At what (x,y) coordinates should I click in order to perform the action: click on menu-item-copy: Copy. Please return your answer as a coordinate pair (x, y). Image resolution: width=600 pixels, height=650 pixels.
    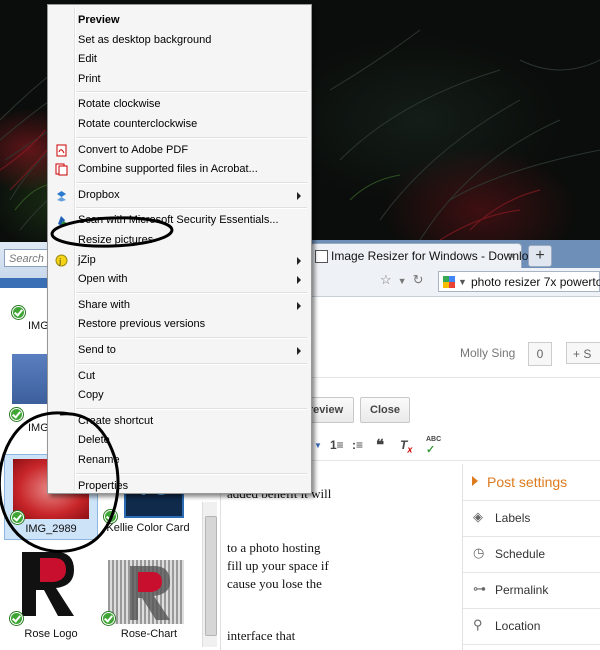
    Looking at the image, I should click on (179, 395).